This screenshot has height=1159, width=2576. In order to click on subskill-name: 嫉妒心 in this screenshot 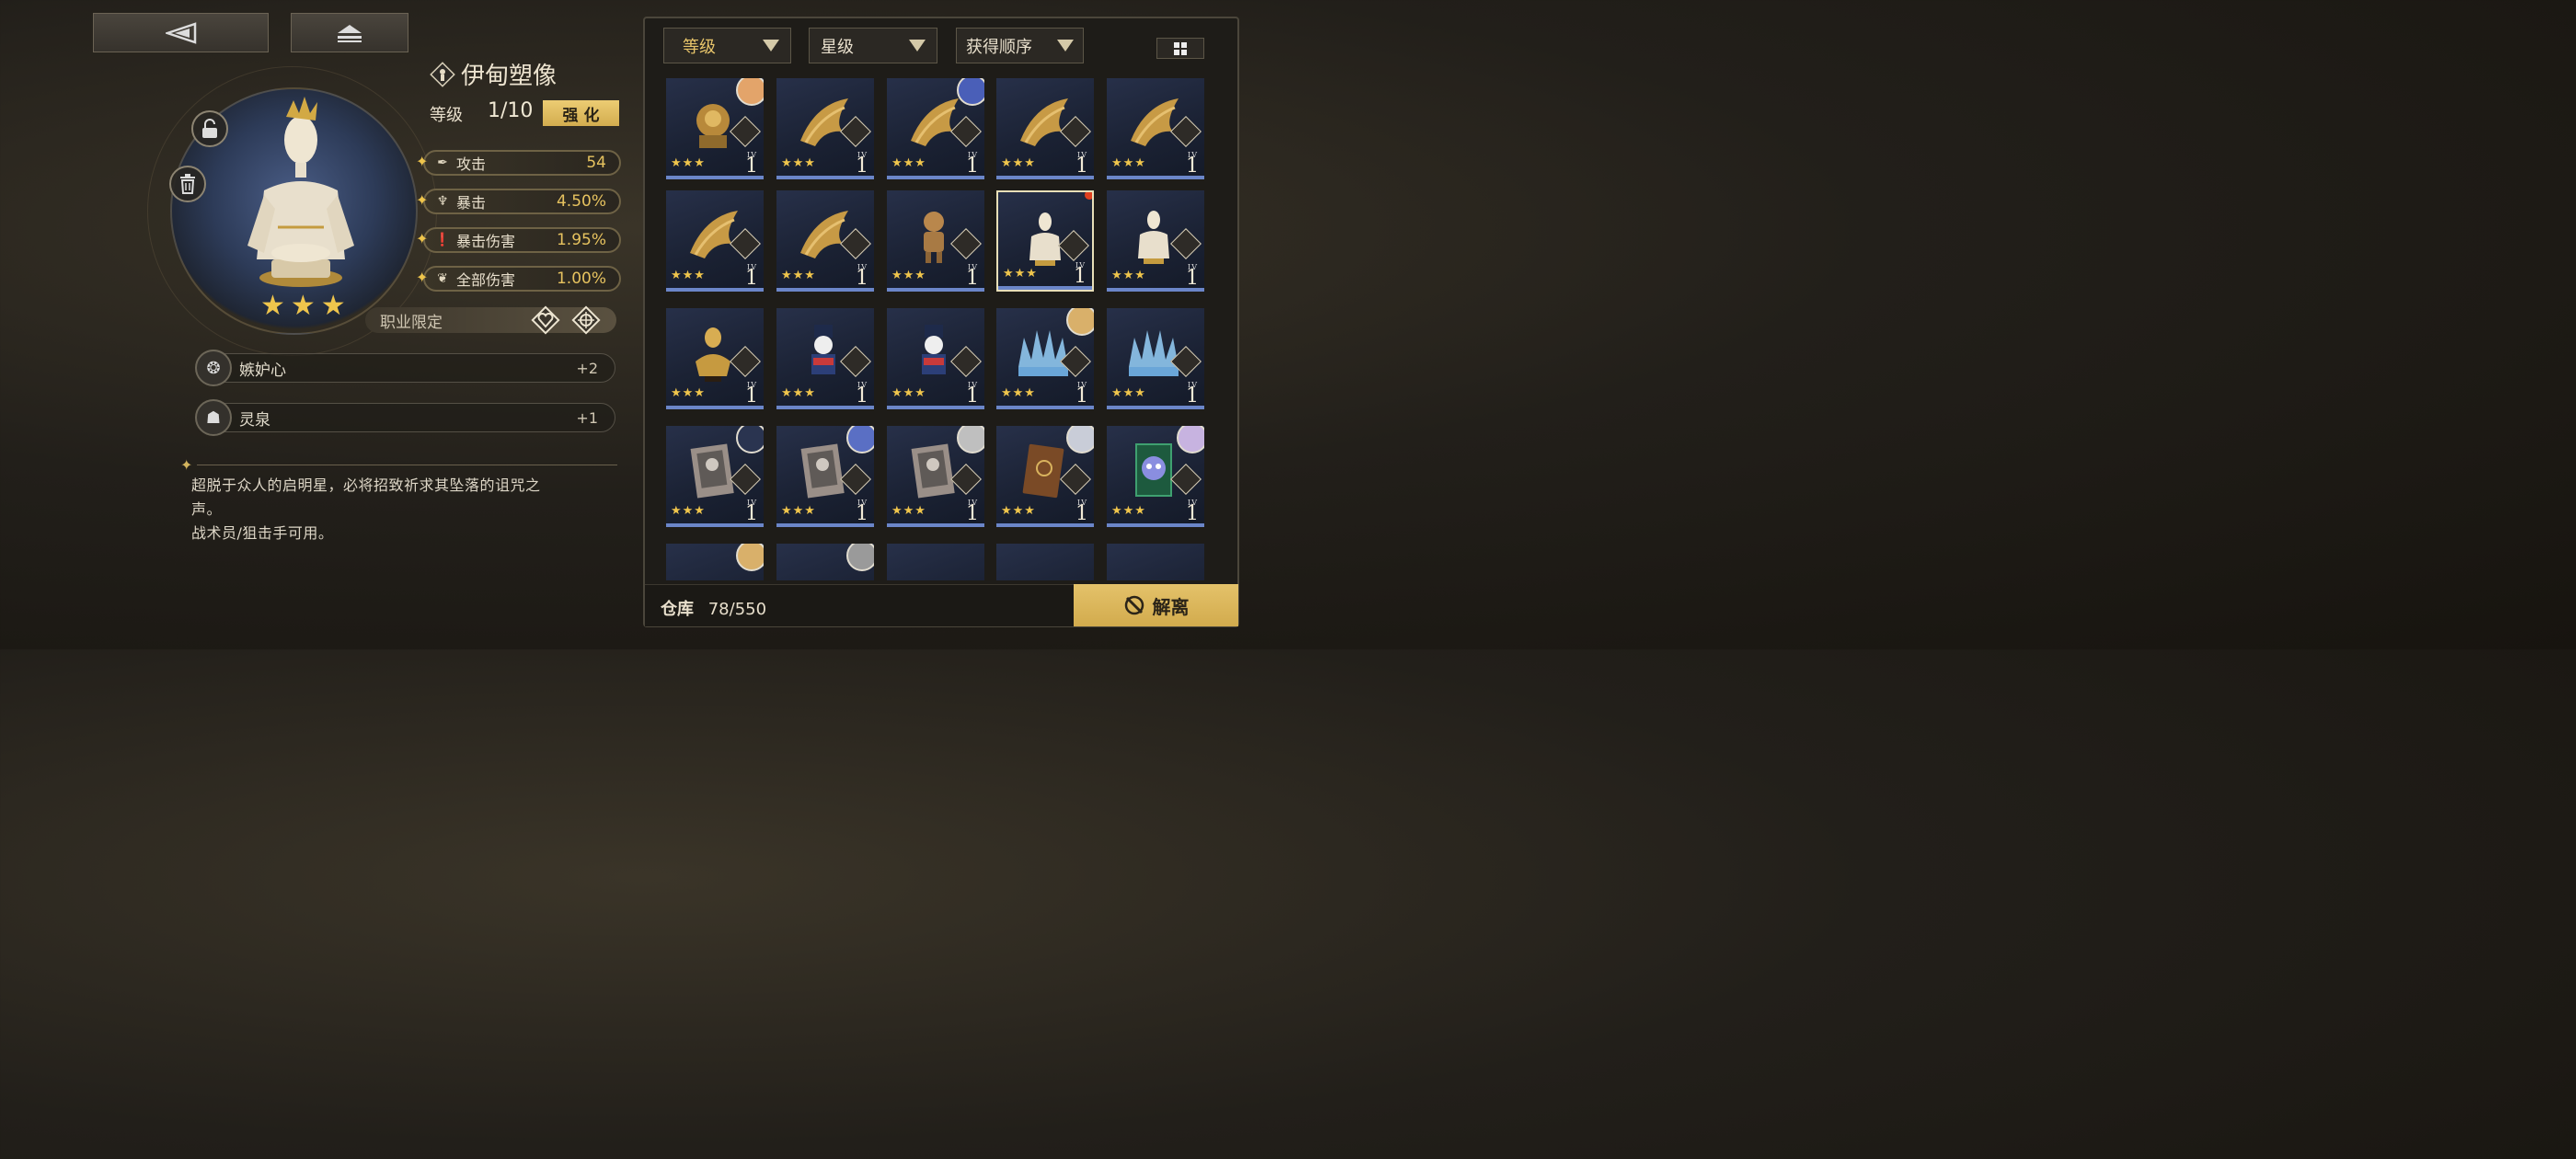, I will do `click(262, 370)`.